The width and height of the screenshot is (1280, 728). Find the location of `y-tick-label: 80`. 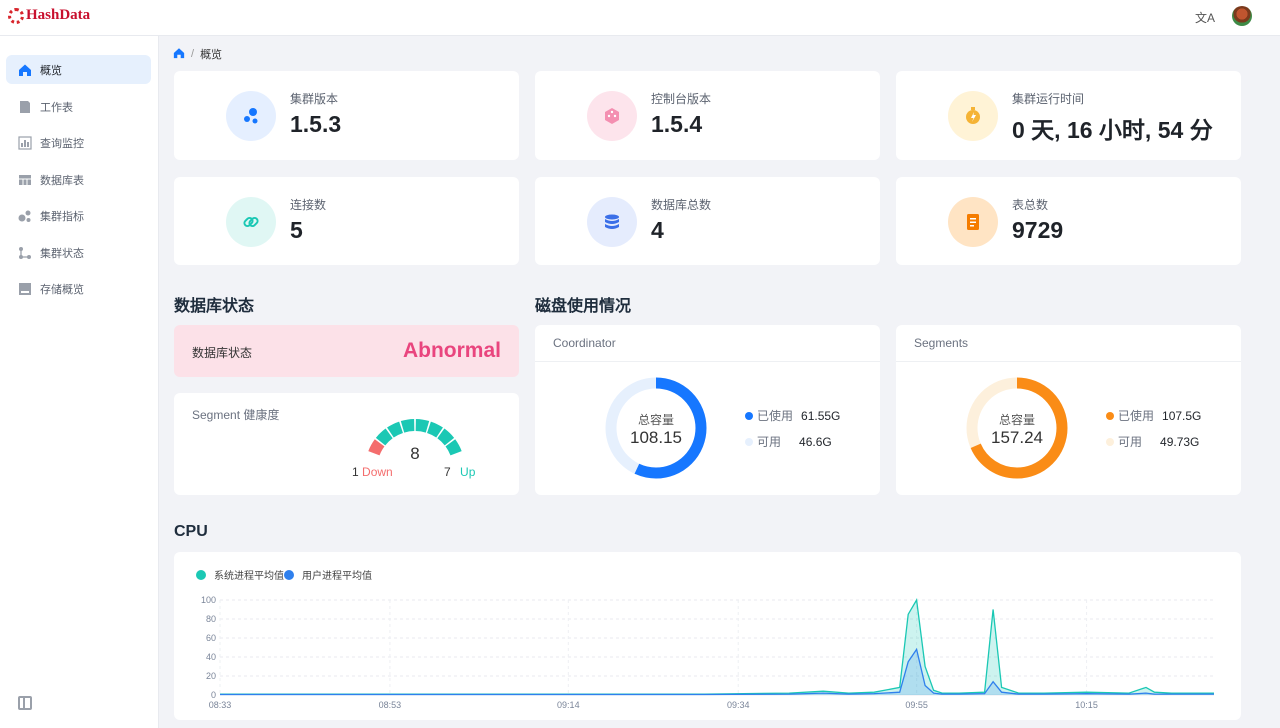

y-tick-label: 80 is located at coordinates (211, 619).